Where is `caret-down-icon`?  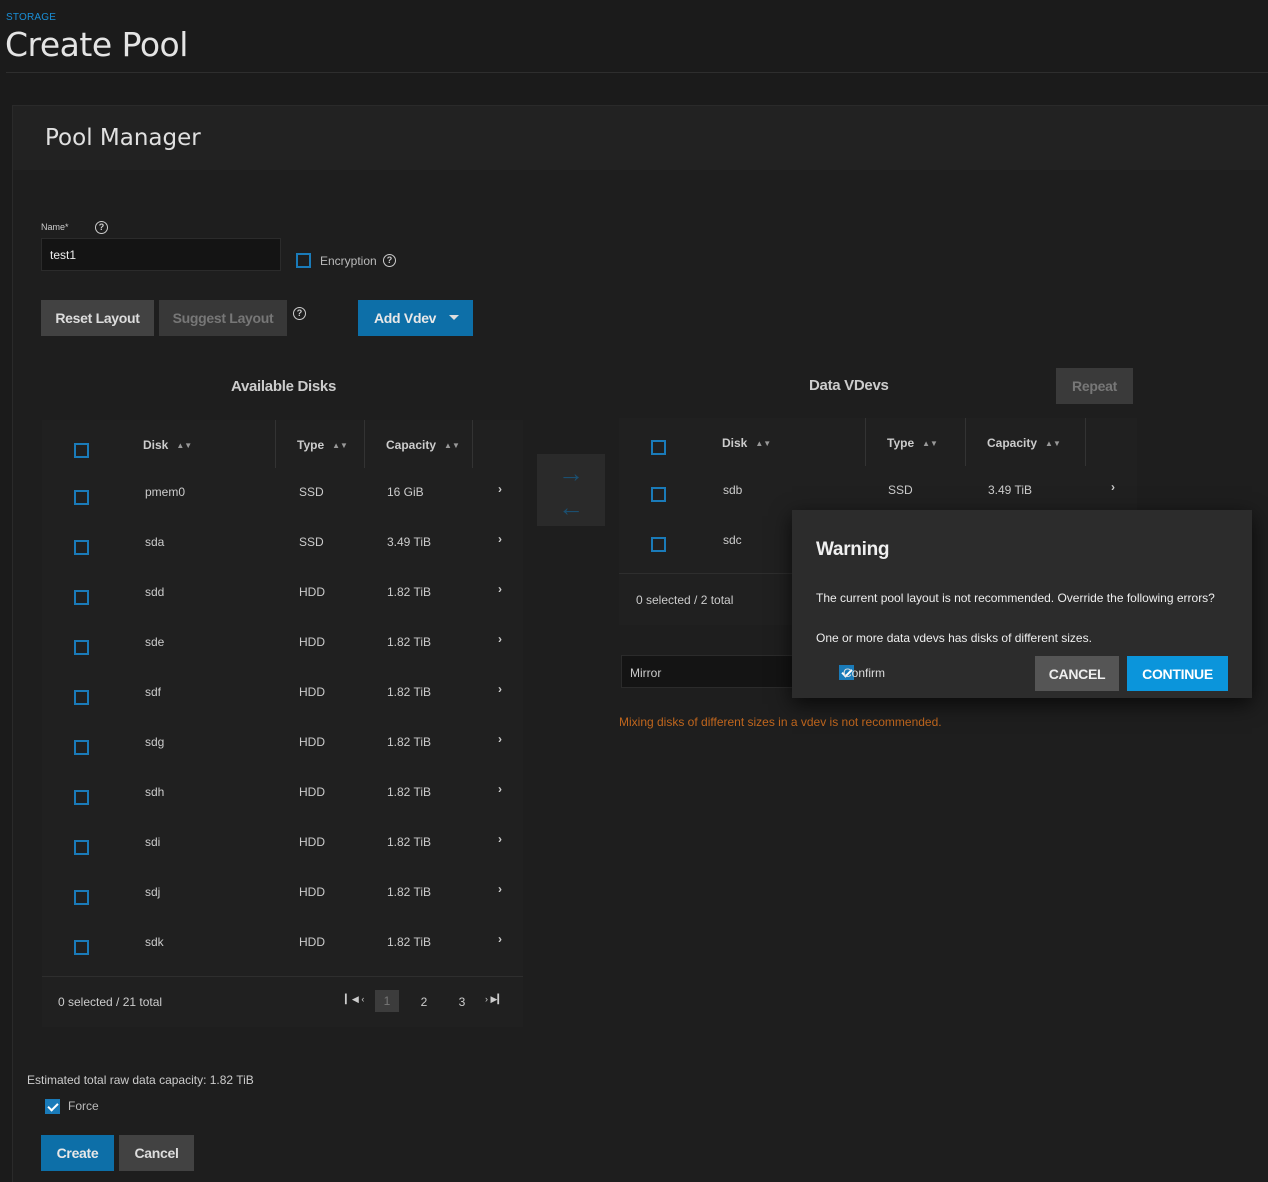 caret-down-icon is located at coordinates (454, 317).